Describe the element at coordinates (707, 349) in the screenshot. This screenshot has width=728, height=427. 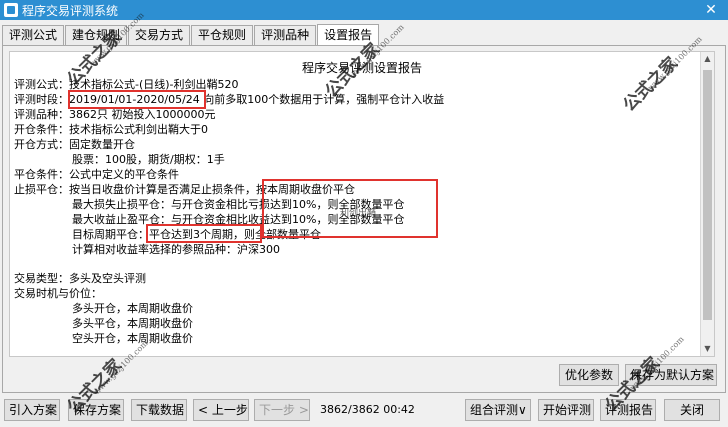
I see `scroll-down-icon: ▼` at that location.